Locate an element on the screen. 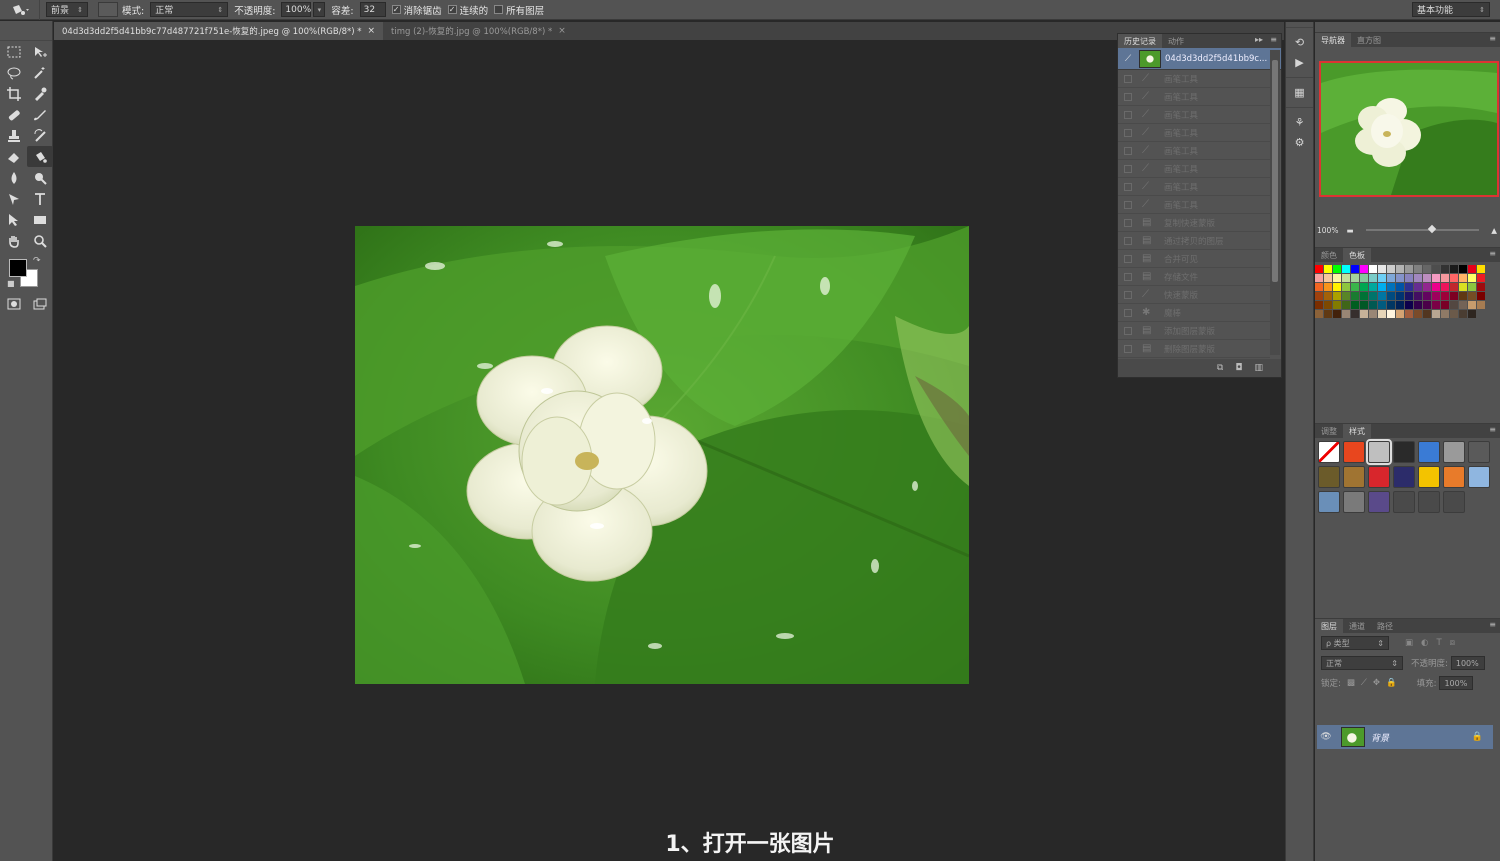 The width and height of the screenshot is (1500, 861). fill-source-select: 前景 ⇕ is located at coordinates (67, 9).